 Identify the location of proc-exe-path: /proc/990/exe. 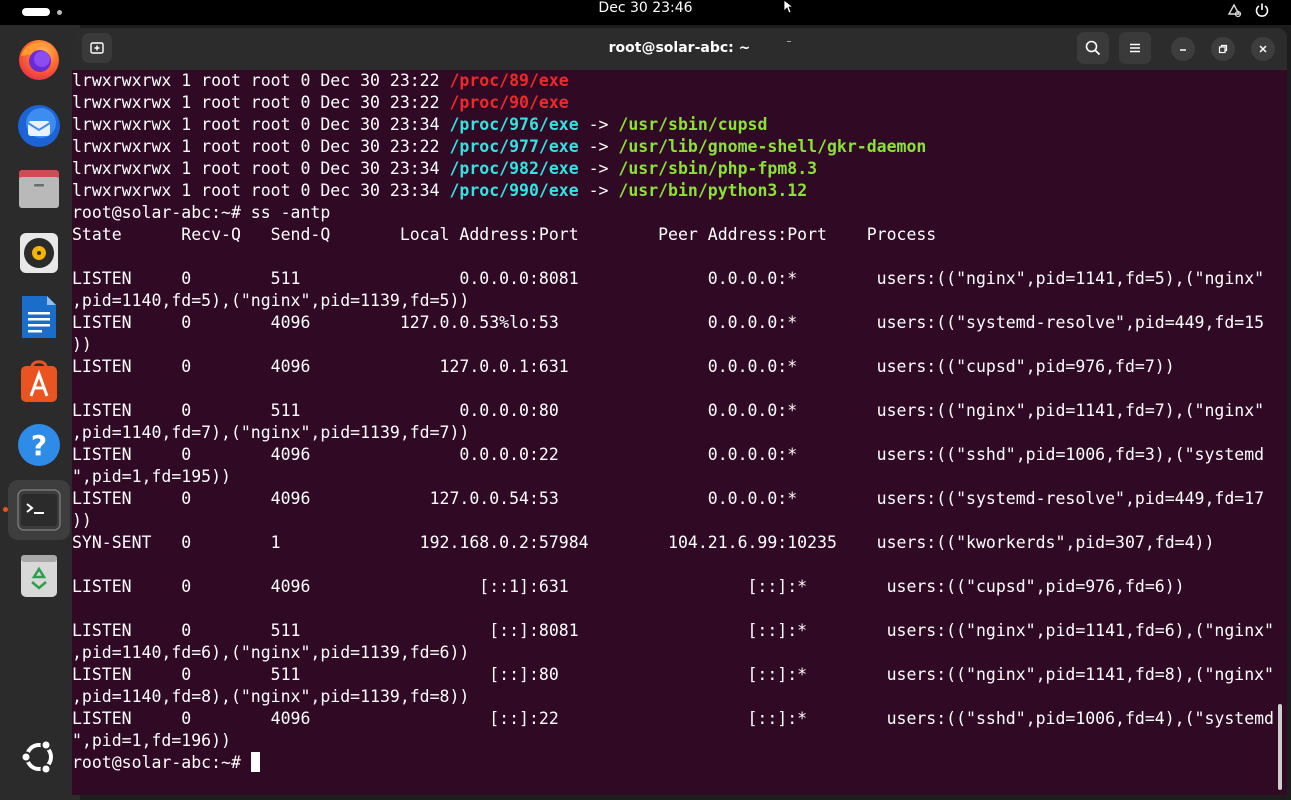
(514, 190).